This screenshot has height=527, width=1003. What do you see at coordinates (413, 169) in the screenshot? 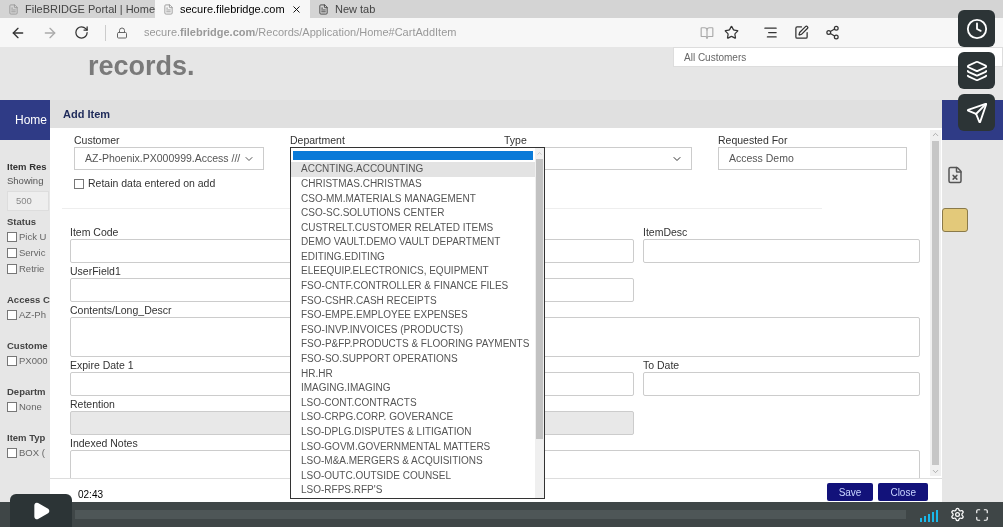
I see `dropdown-option: ACCNTING.ACCOUNTING` at bounding box center [413, 169].